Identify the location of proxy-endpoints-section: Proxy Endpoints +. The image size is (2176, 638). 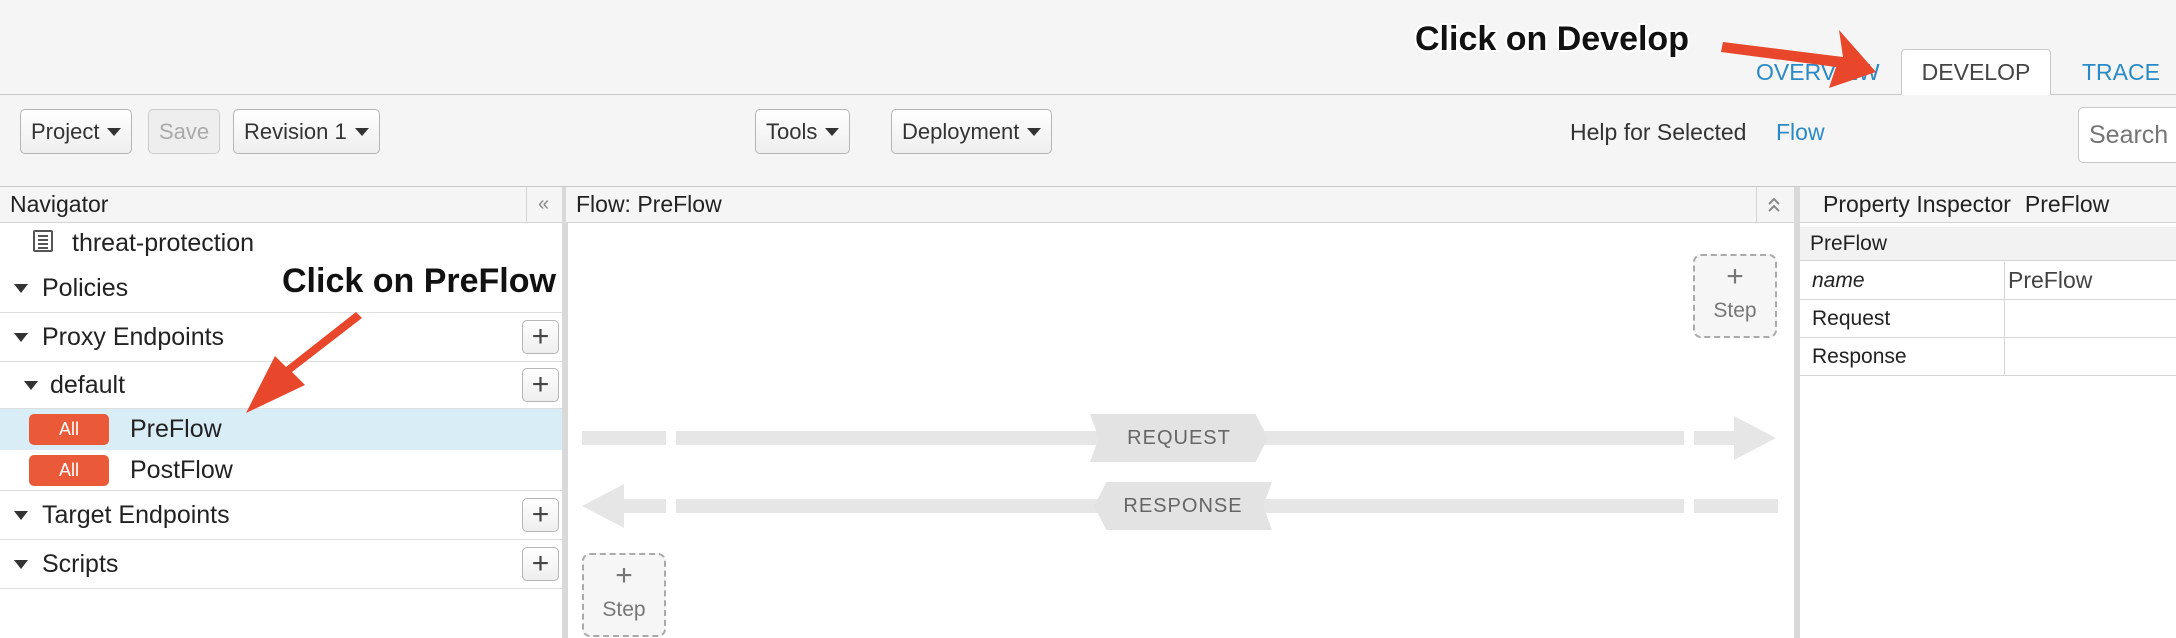
(281, 337).